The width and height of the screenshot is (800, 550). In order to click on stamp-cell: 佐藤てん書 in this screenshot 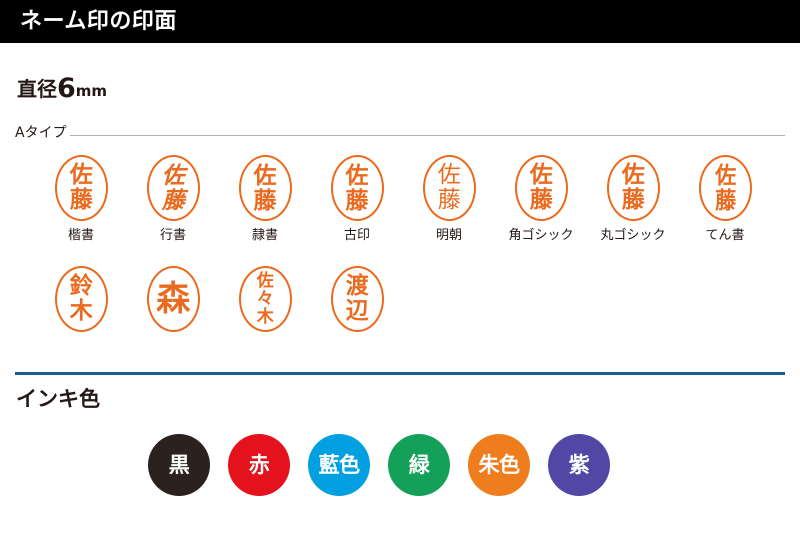, I will do `click(725, 199)`.